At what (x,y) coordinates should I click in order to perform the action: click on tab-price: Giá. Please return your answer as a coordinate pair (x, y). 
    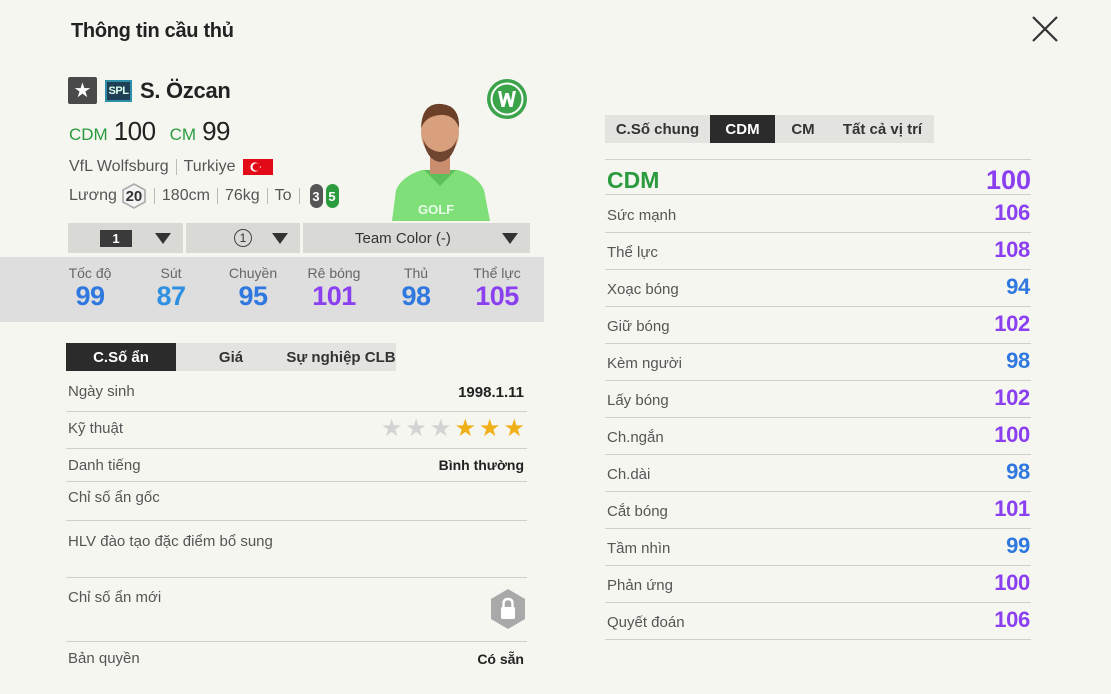
    Looking at the image, I should click on (231, 357).